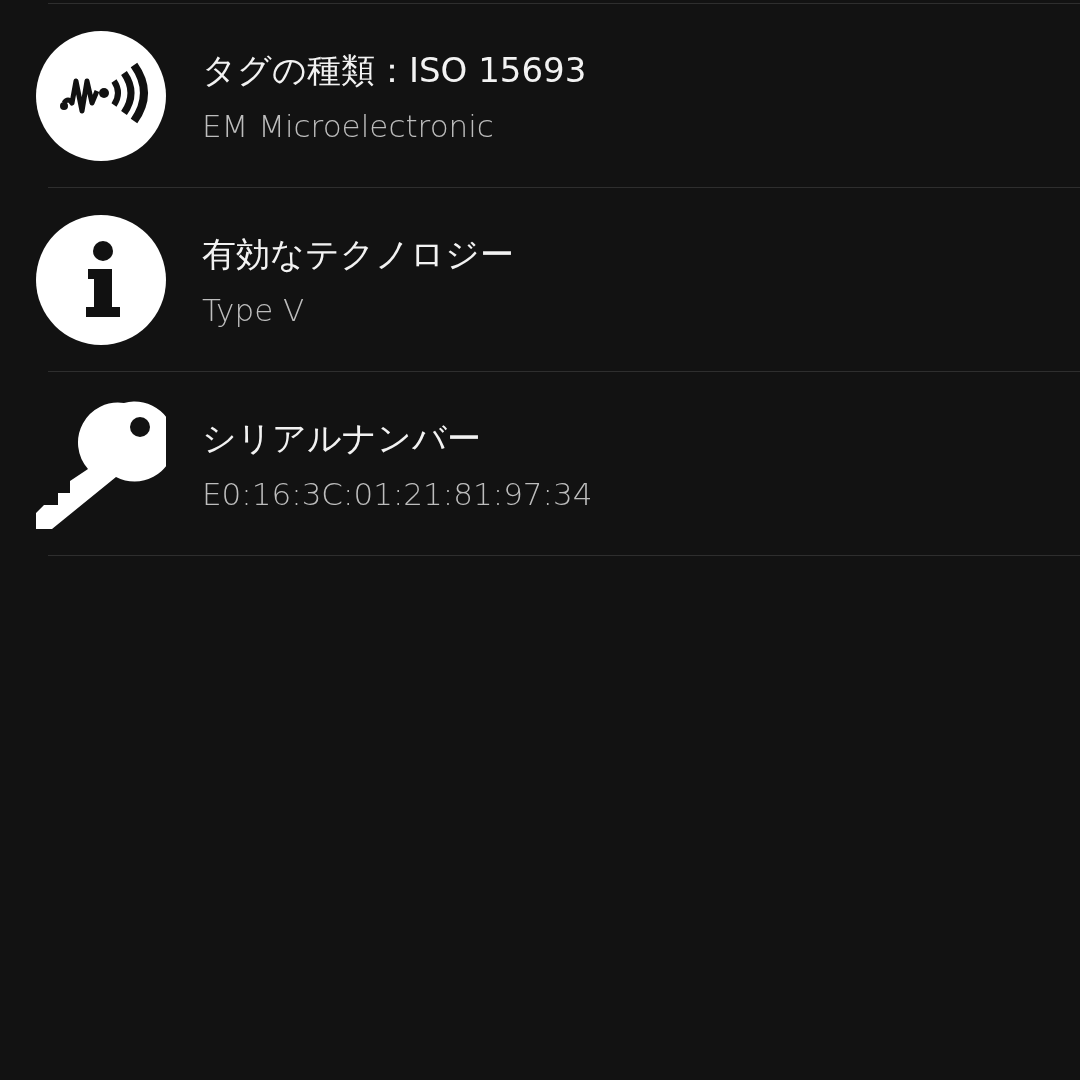 The width and height of the screenshot is (1080, 1080). Describe the element at coordinates (342, 438) in the screenshot. I see `row-title: シリアルナンバー` at that location.